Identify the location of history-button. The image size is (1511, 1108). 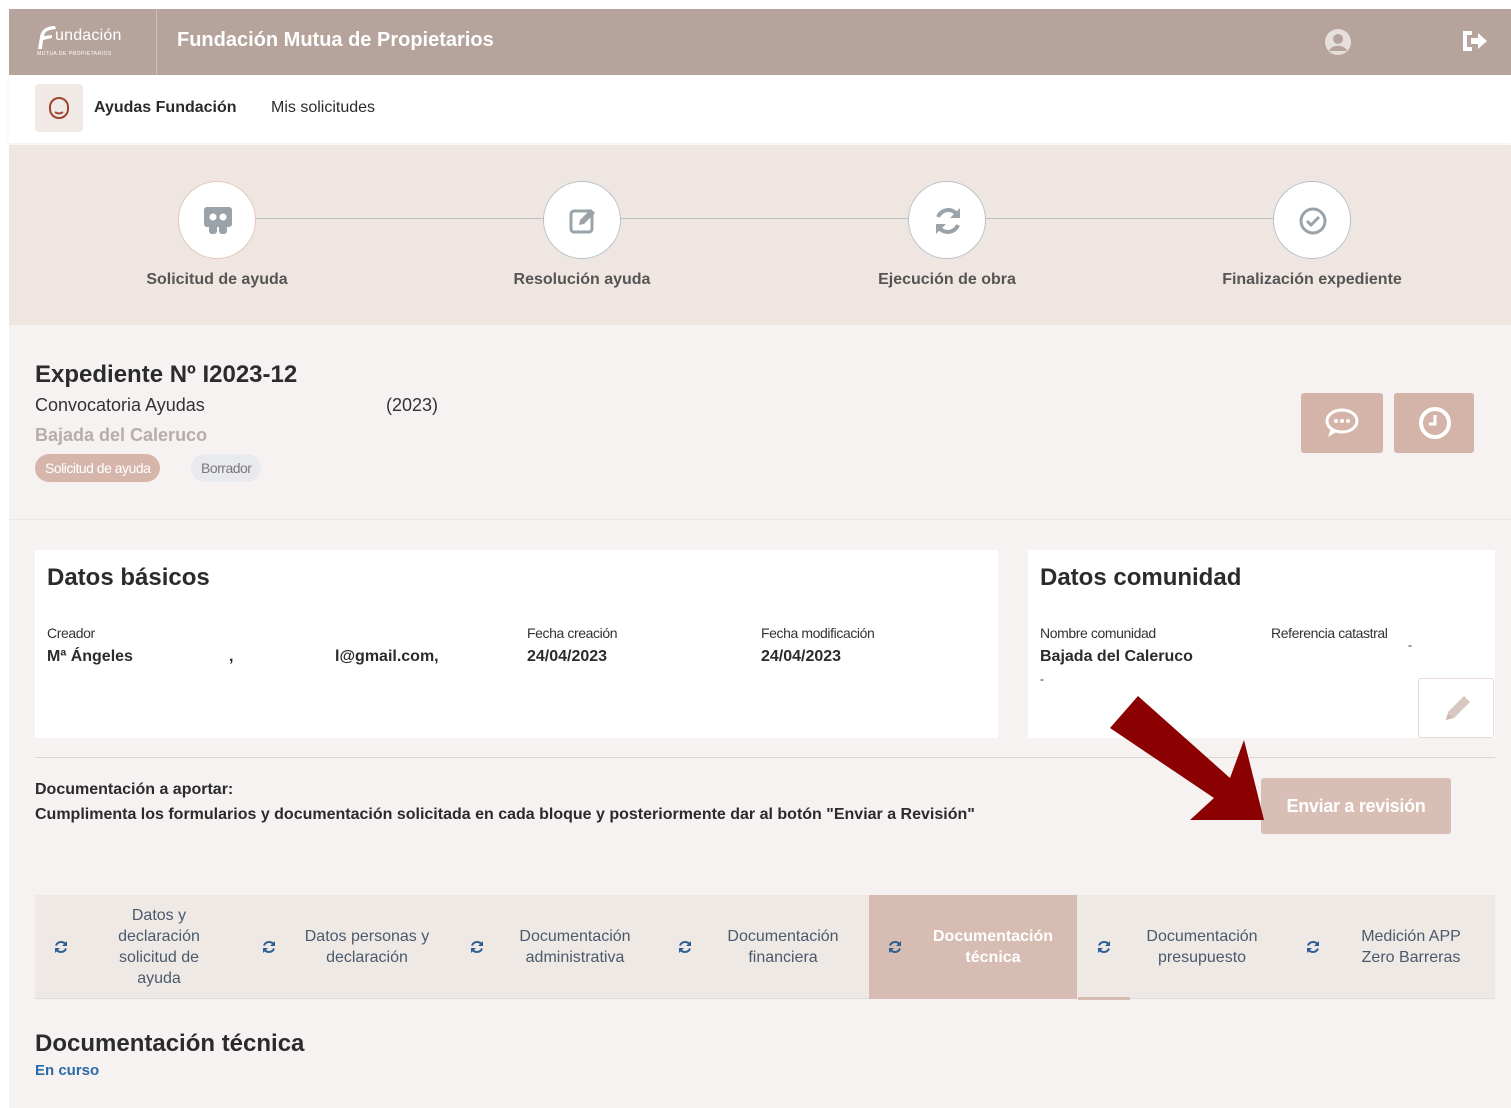
(1434, 423).